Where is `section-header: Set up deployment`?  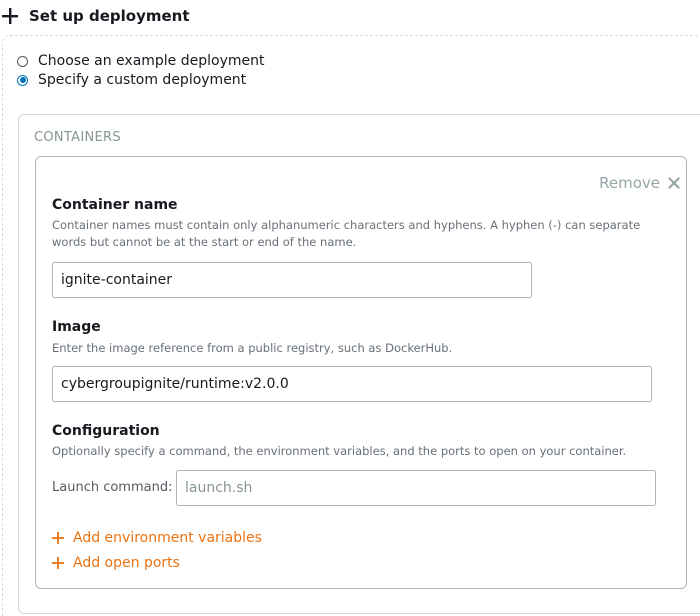 section-header: Set up deployment is located at coordinates (95, 16).